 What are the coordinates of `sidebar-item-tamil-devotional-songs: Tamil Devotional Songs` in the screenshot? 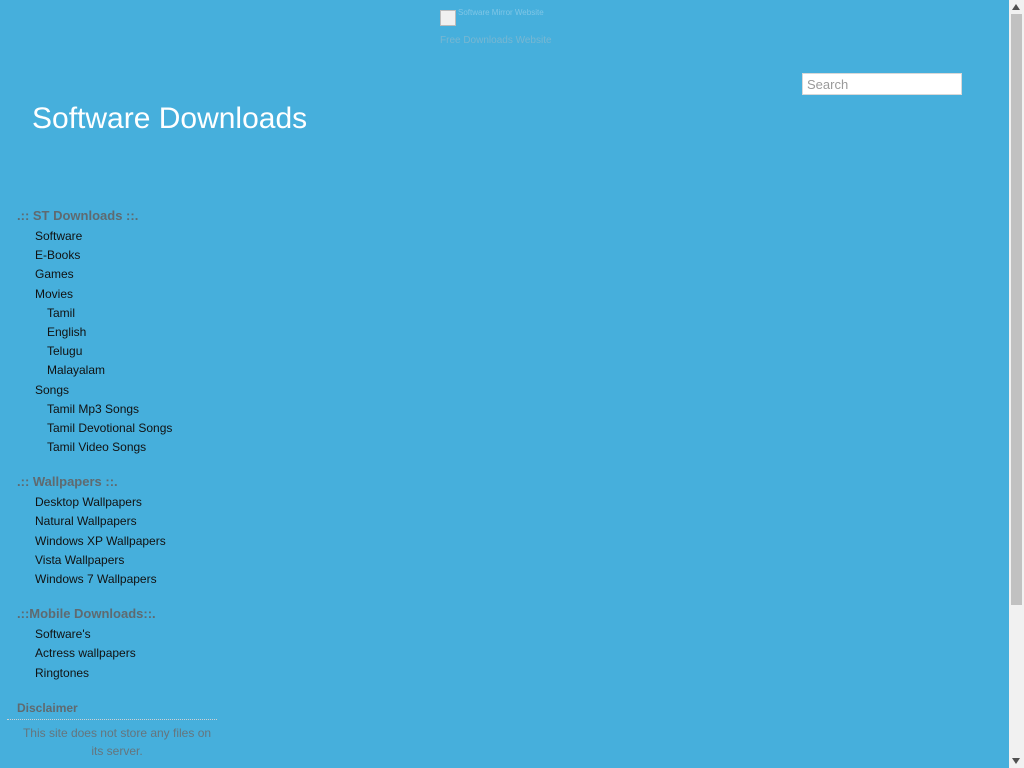 It's located at (117, 428).